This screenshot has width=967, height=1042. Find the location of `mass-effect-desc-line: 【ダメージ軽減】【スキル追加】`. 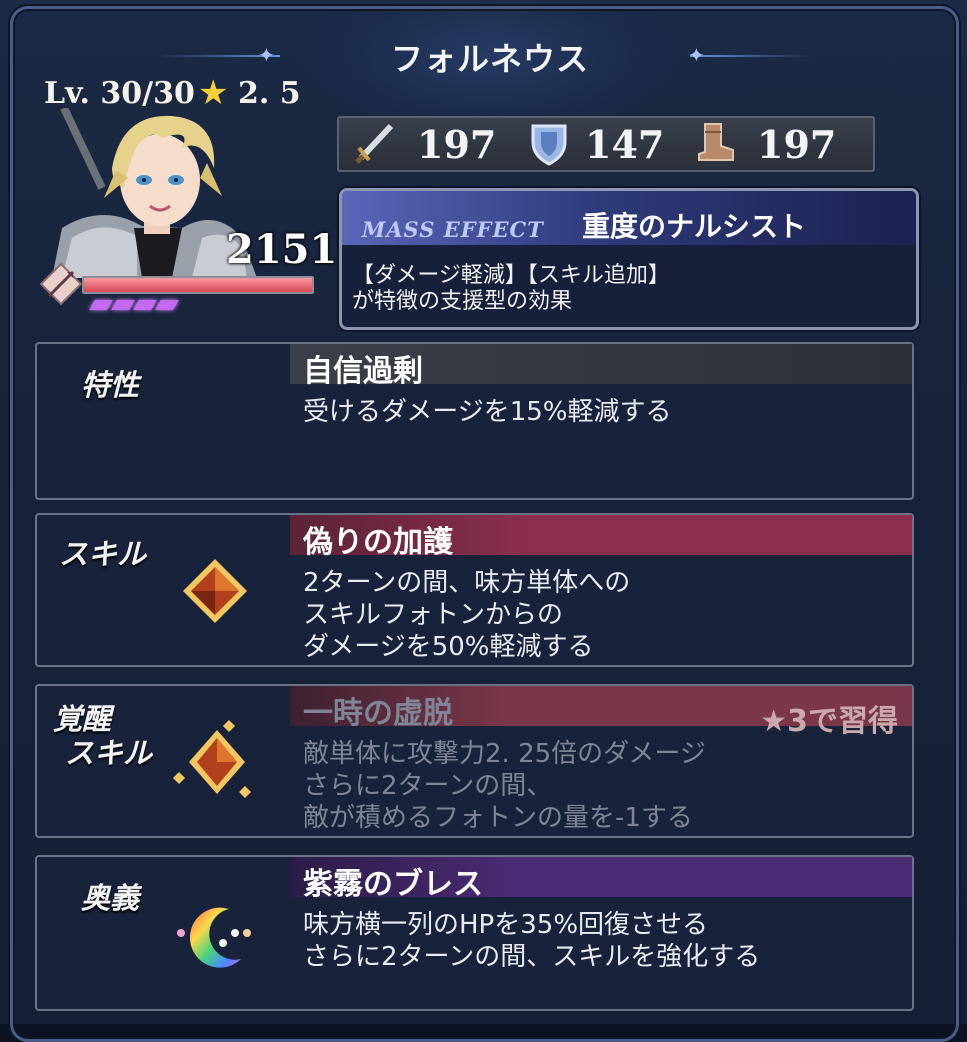

mass-effect-desc-line: 【ダメージ軽減】【スキル追加】 is located at coordinates (511, 275).